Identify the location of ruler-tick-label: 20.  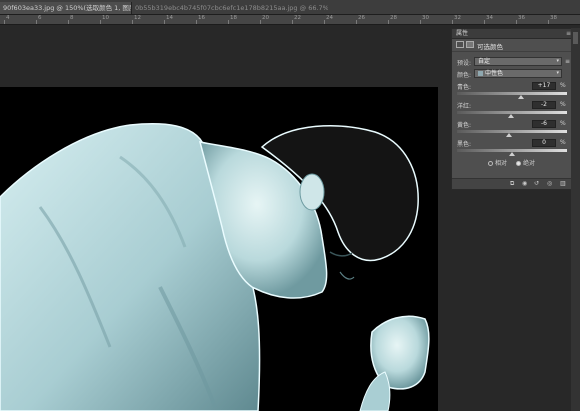
(265, 18).